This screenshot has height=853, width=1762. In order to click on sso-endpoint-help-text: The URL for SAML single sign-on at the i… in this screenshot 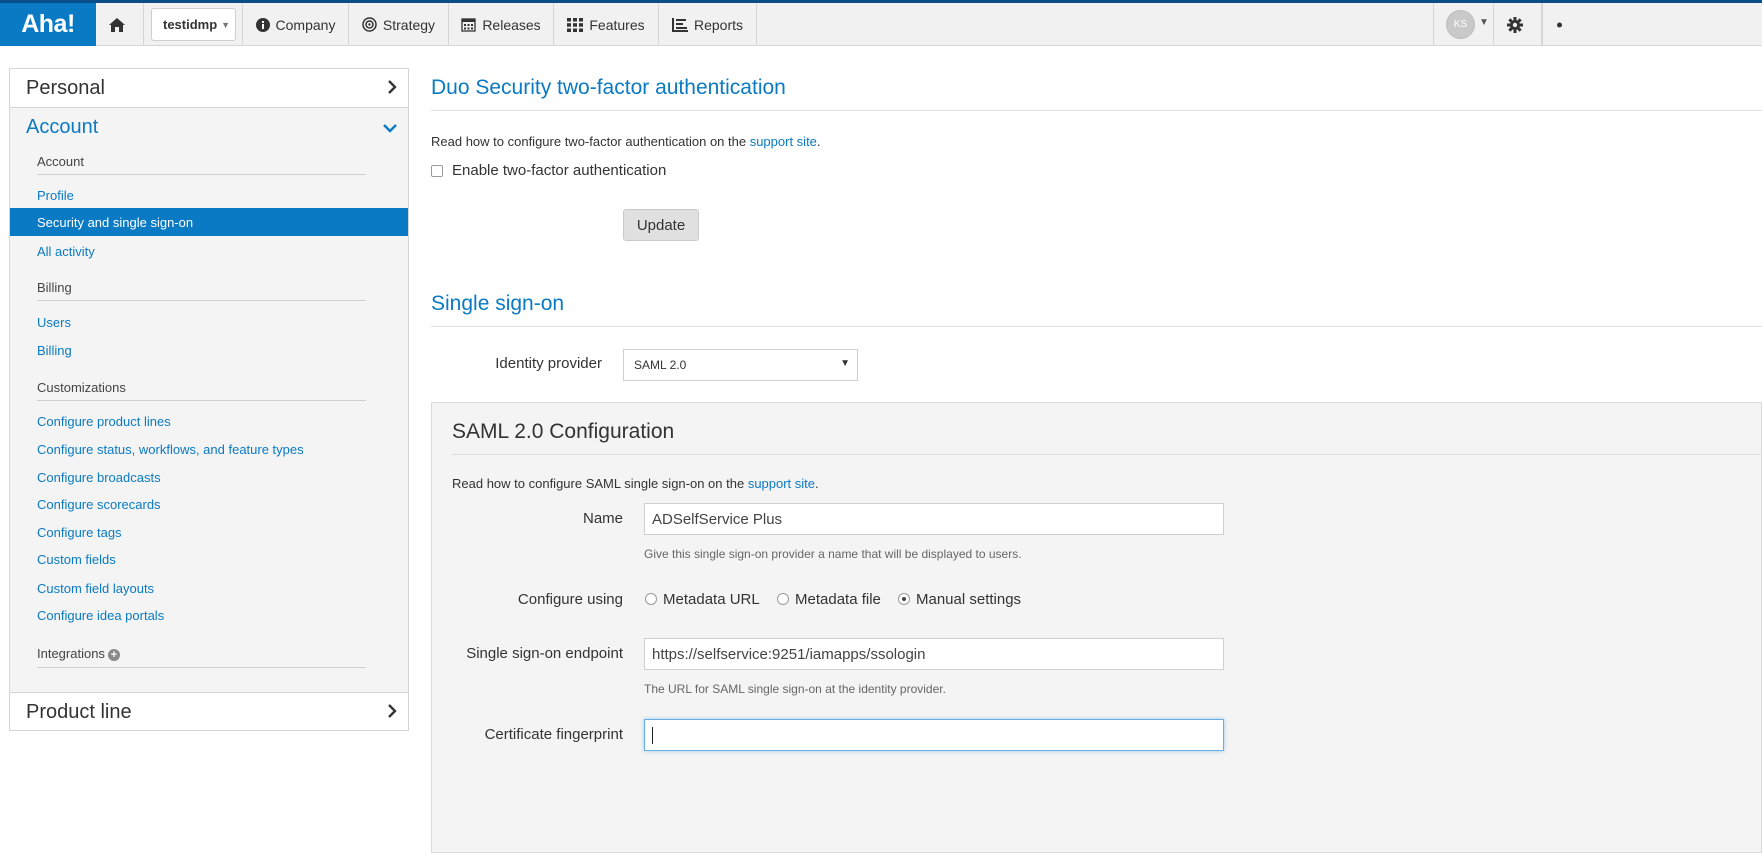, I will do `click(795, 689)`.